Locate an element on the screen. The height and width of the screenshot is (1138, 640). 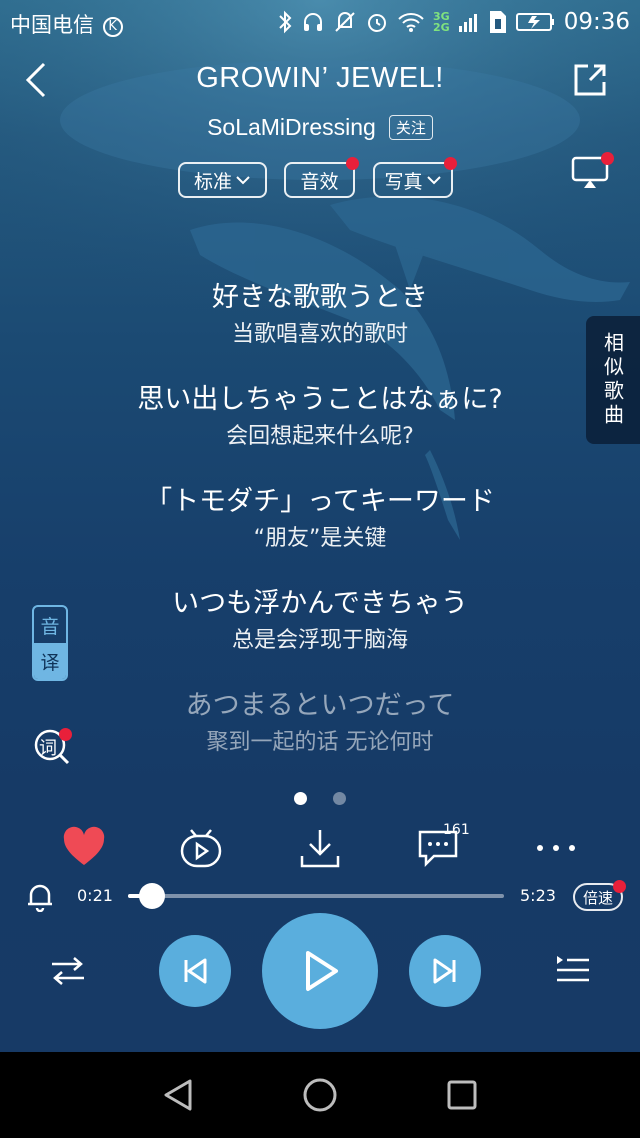
lyric-original: 思い出しちゃうことはなぁに? is located at coordinates (320, 399).